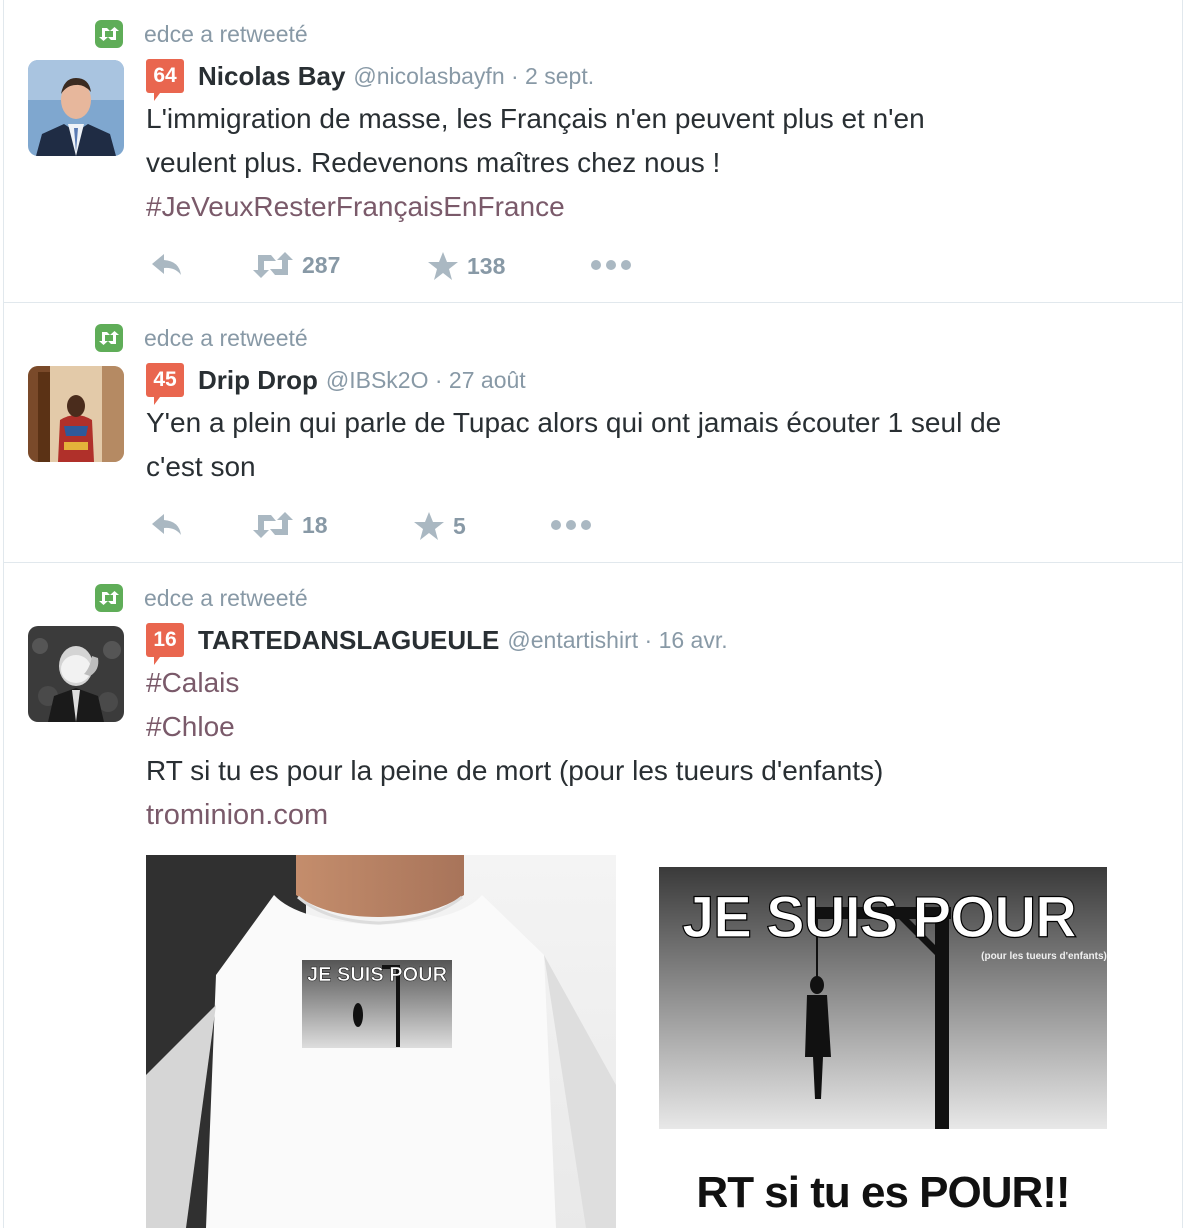 The image size is (1188, 1228). What do you see at coordinates (514, 815) in the screenshot?
I see `url-link: trominion.com` at bounding box center [514, 815].